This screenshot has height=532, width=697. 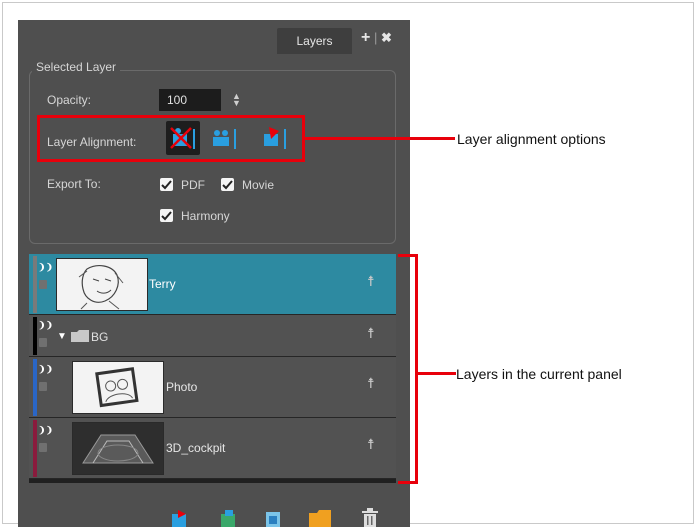 I want to click on export-pdf-label: PDF, so click(x=193, y=185).